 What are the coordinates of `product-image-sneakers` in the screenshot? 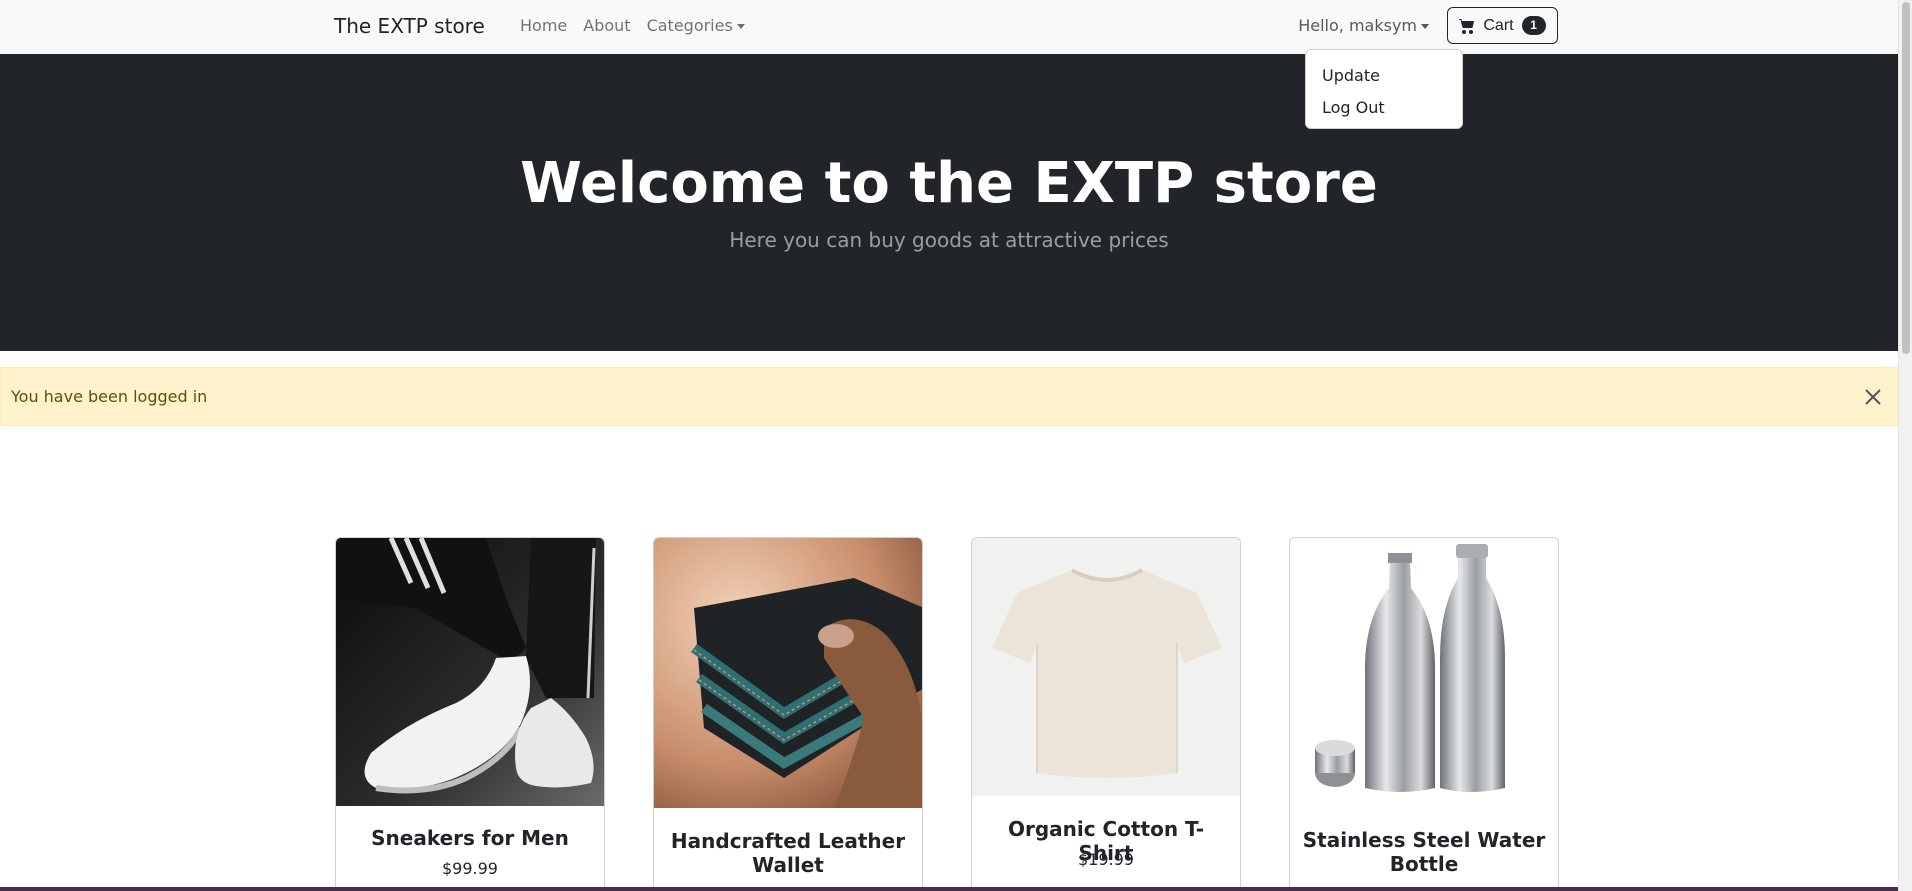 It's located at (470, 672).